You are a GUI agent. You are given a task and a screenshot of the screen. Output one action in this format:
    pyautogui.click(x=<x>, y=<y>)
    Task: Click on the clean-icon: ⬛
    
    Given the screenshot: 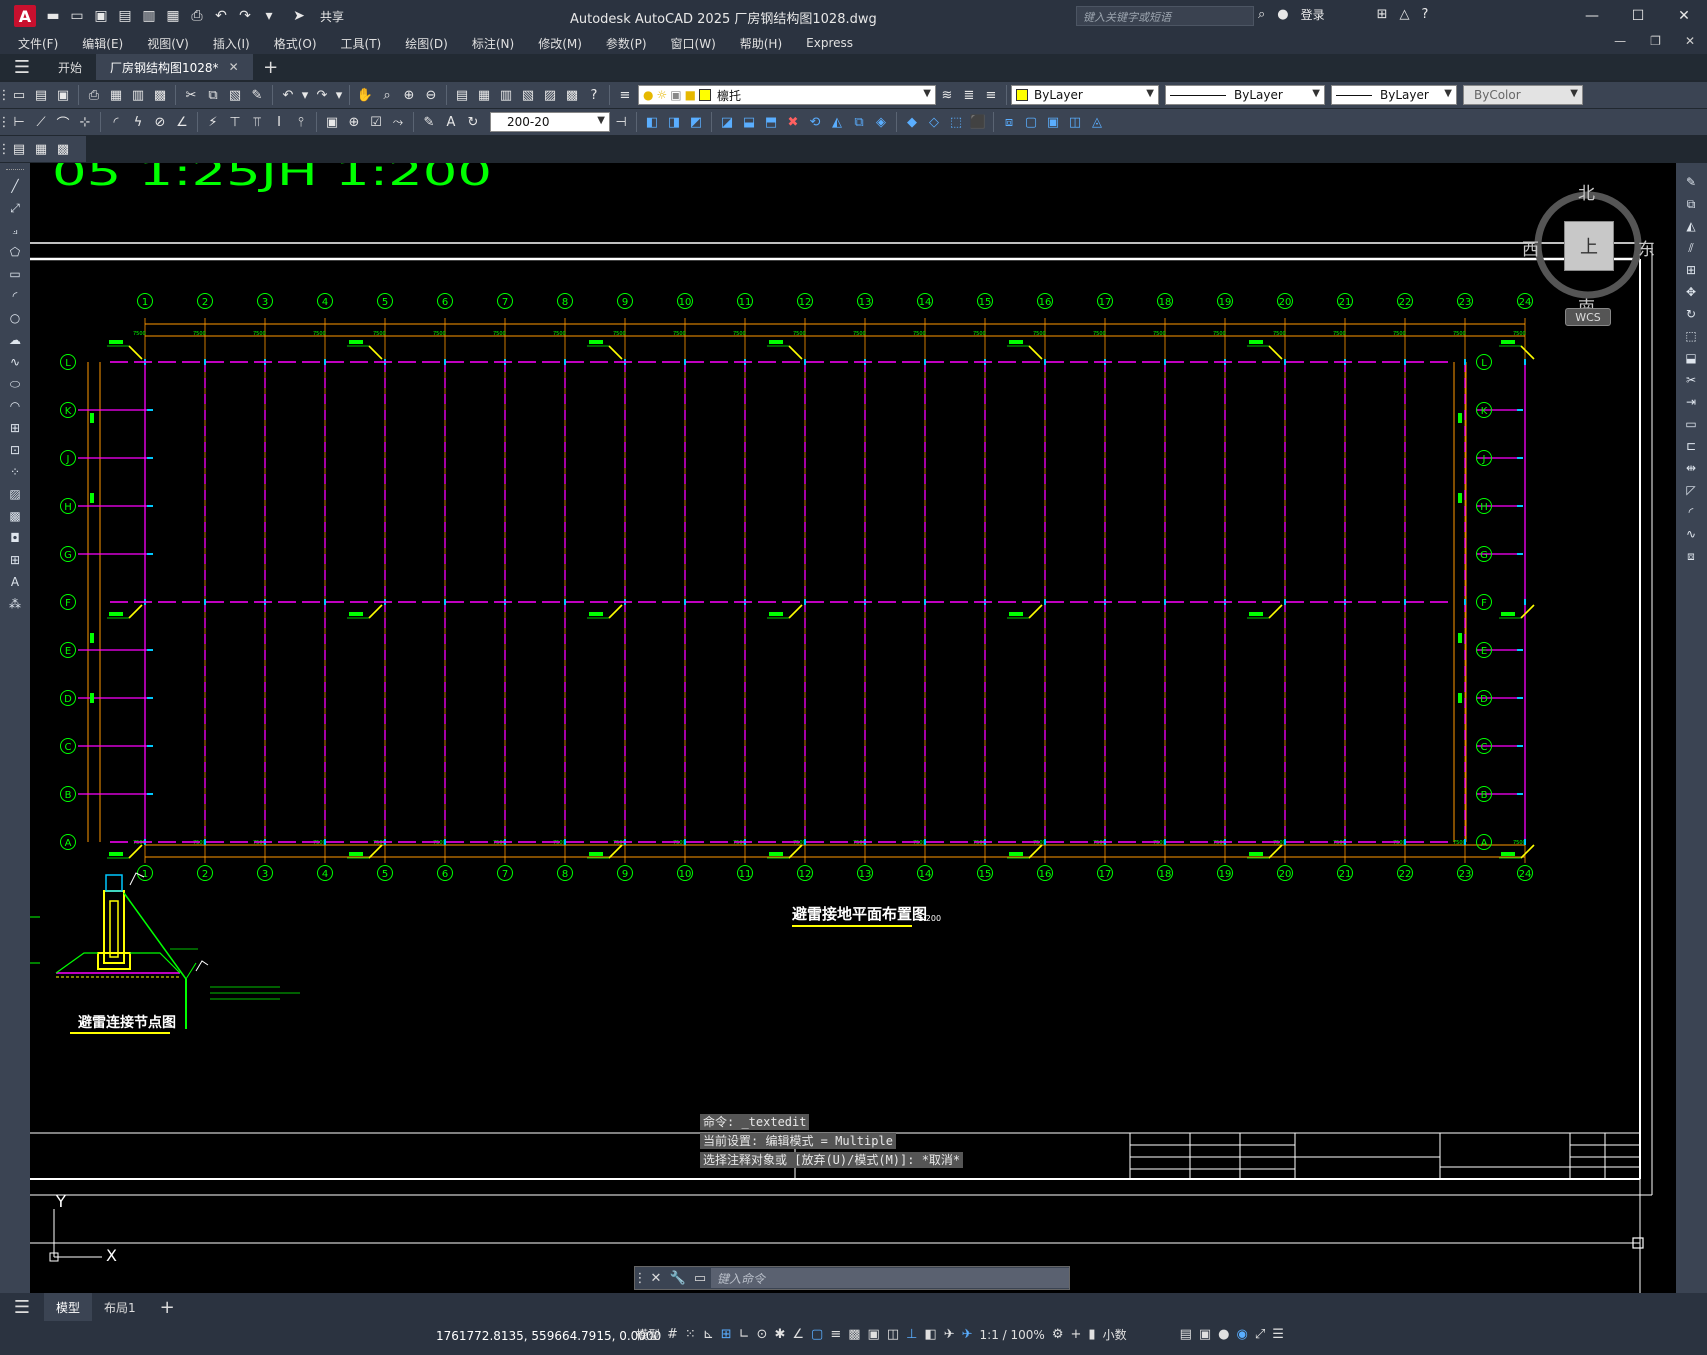 What is the action you would take?
    pyautogui.click(x=978, y=122)
    